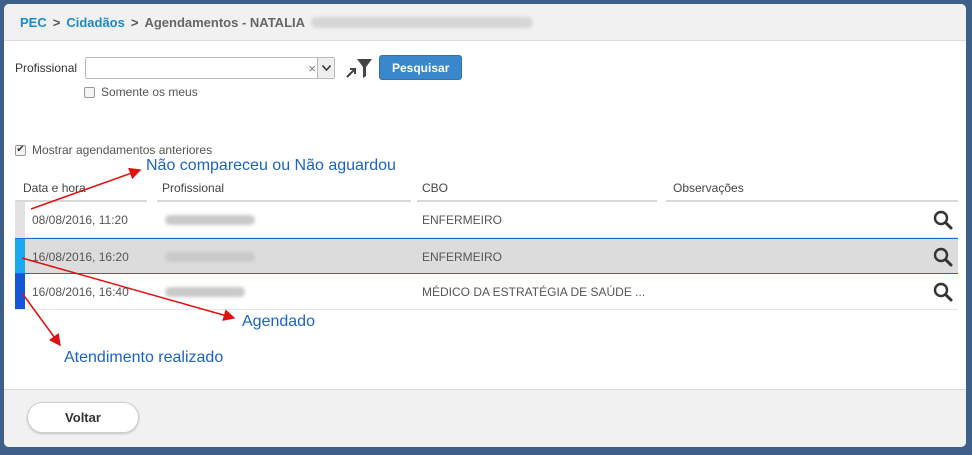 This screenshot has height=455, width=972. Describe the element at coordinates (193, 188) in the screenshot. I see `column-header-professional: Profissional` at that location.